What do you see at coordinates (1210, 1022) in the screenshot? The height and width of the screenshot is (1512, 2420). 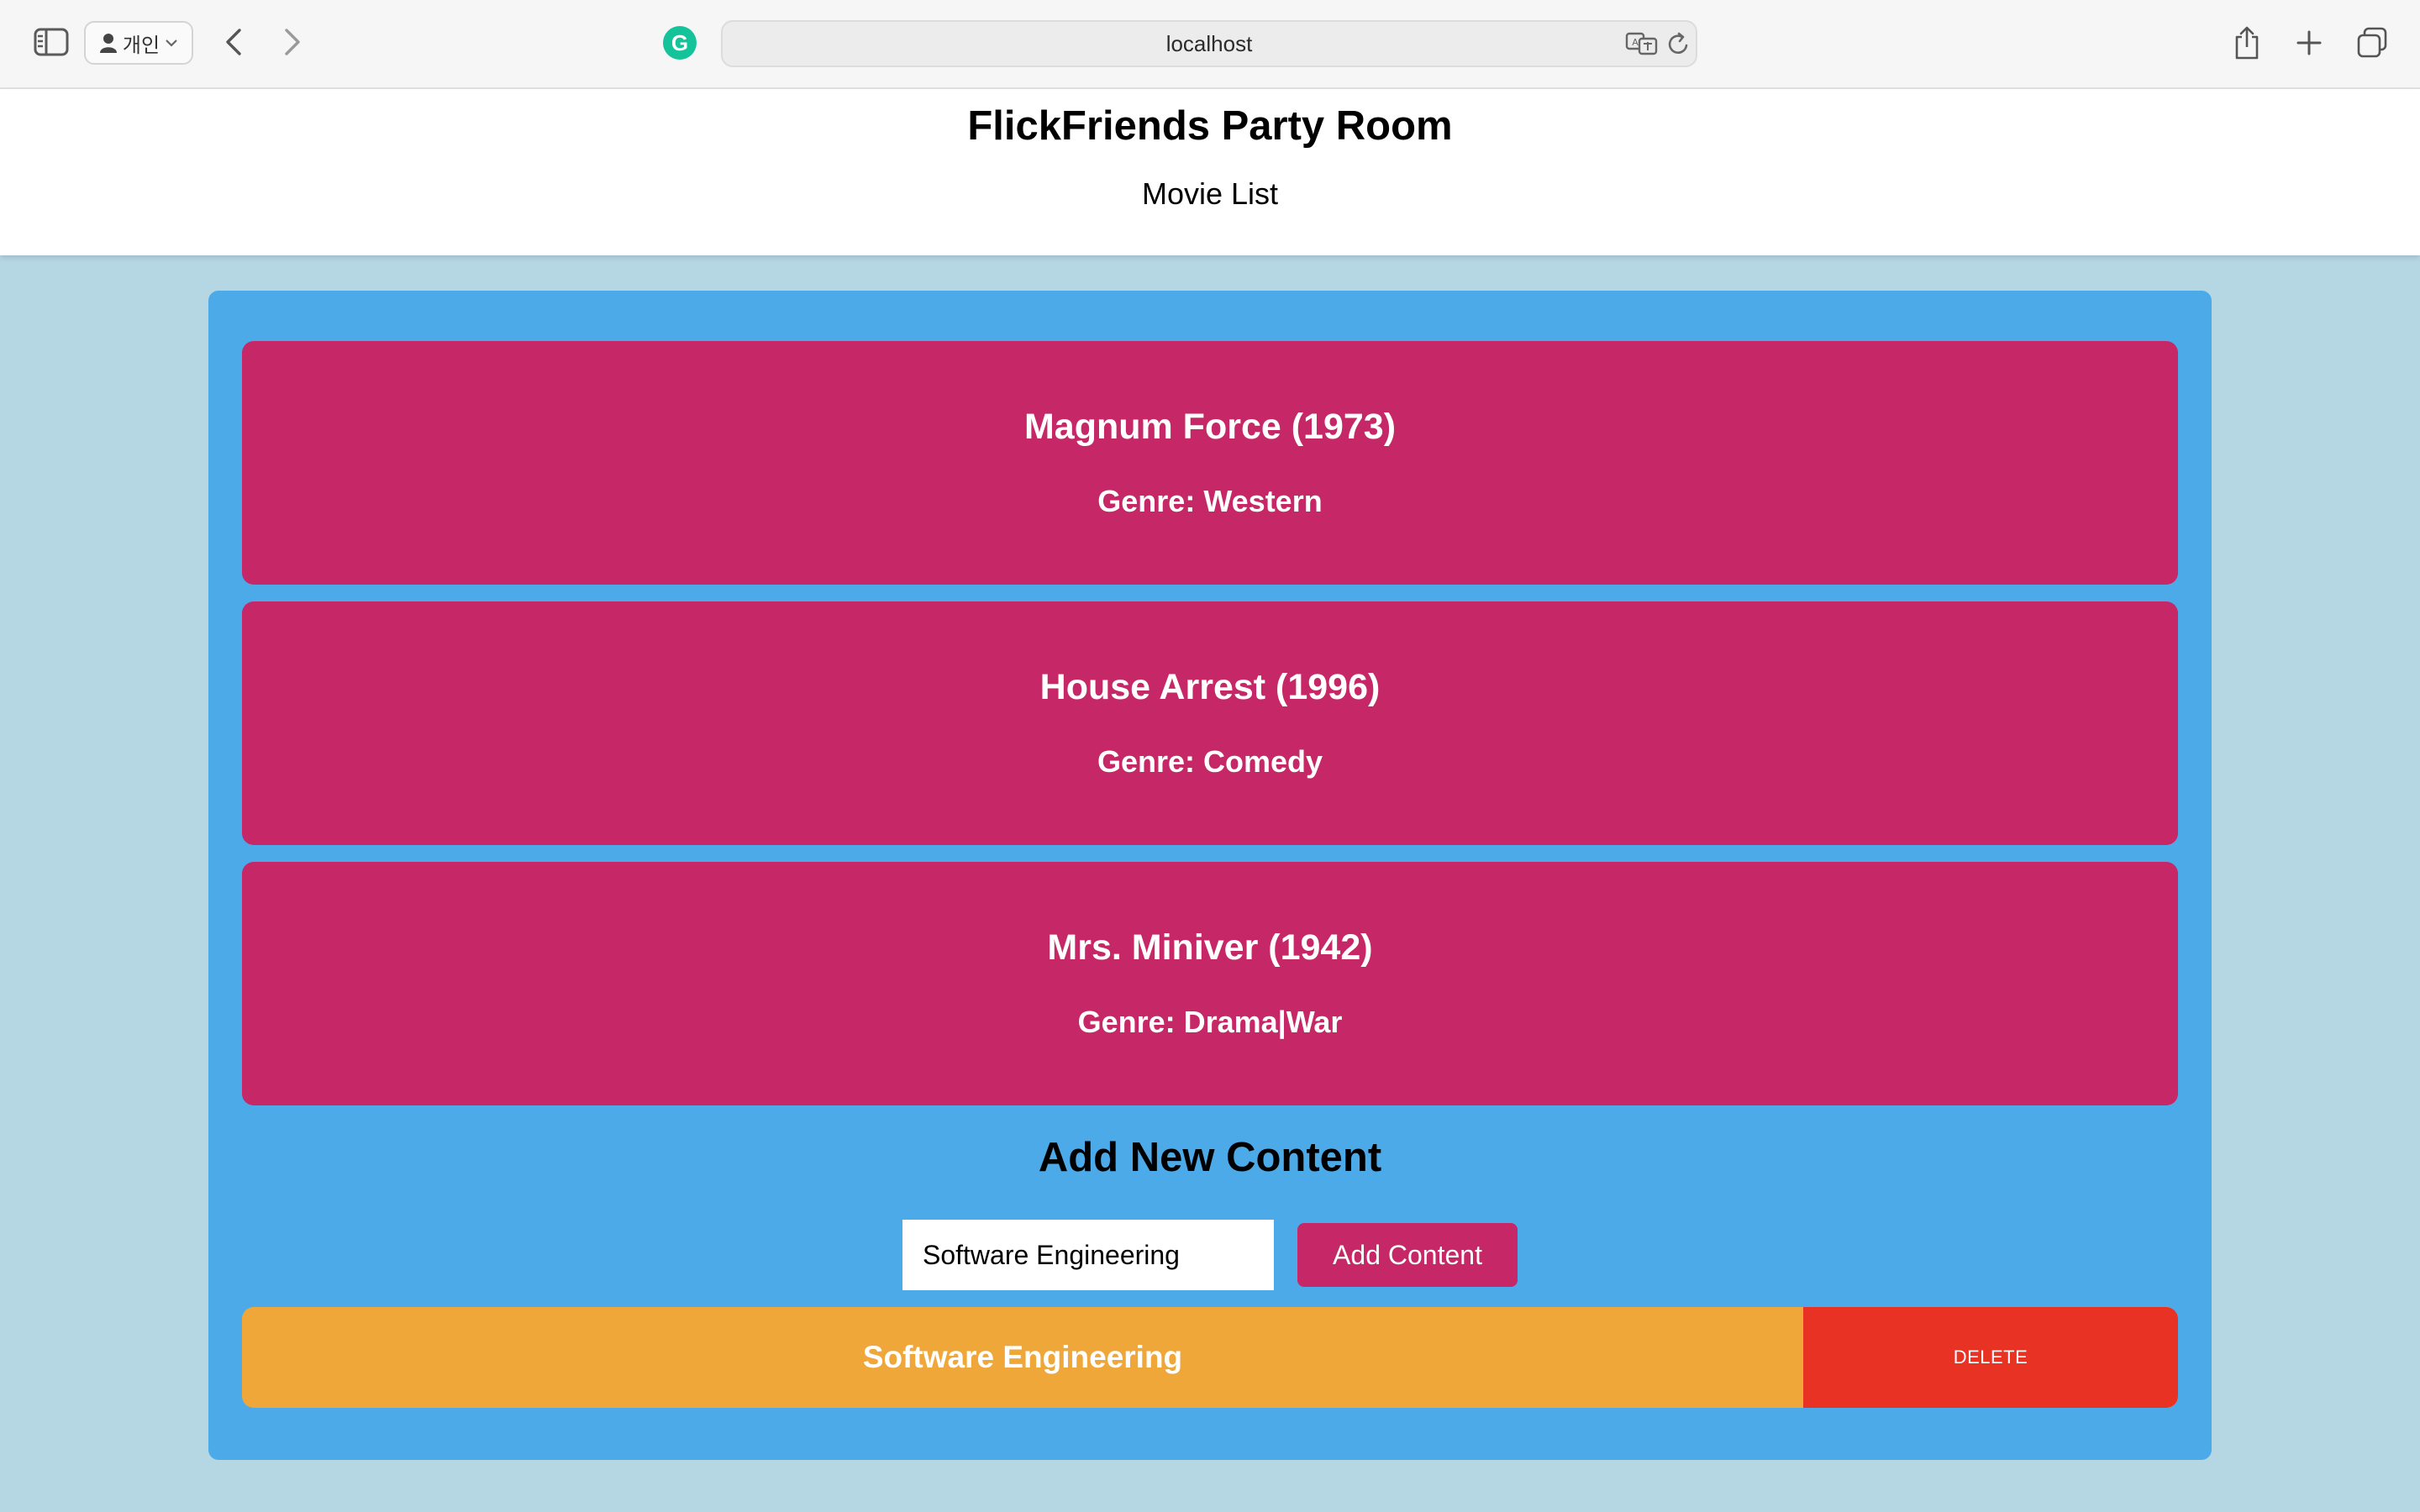 I see `movie-genre: Genre: Drama|War` at bounding box center [1210, 1022].